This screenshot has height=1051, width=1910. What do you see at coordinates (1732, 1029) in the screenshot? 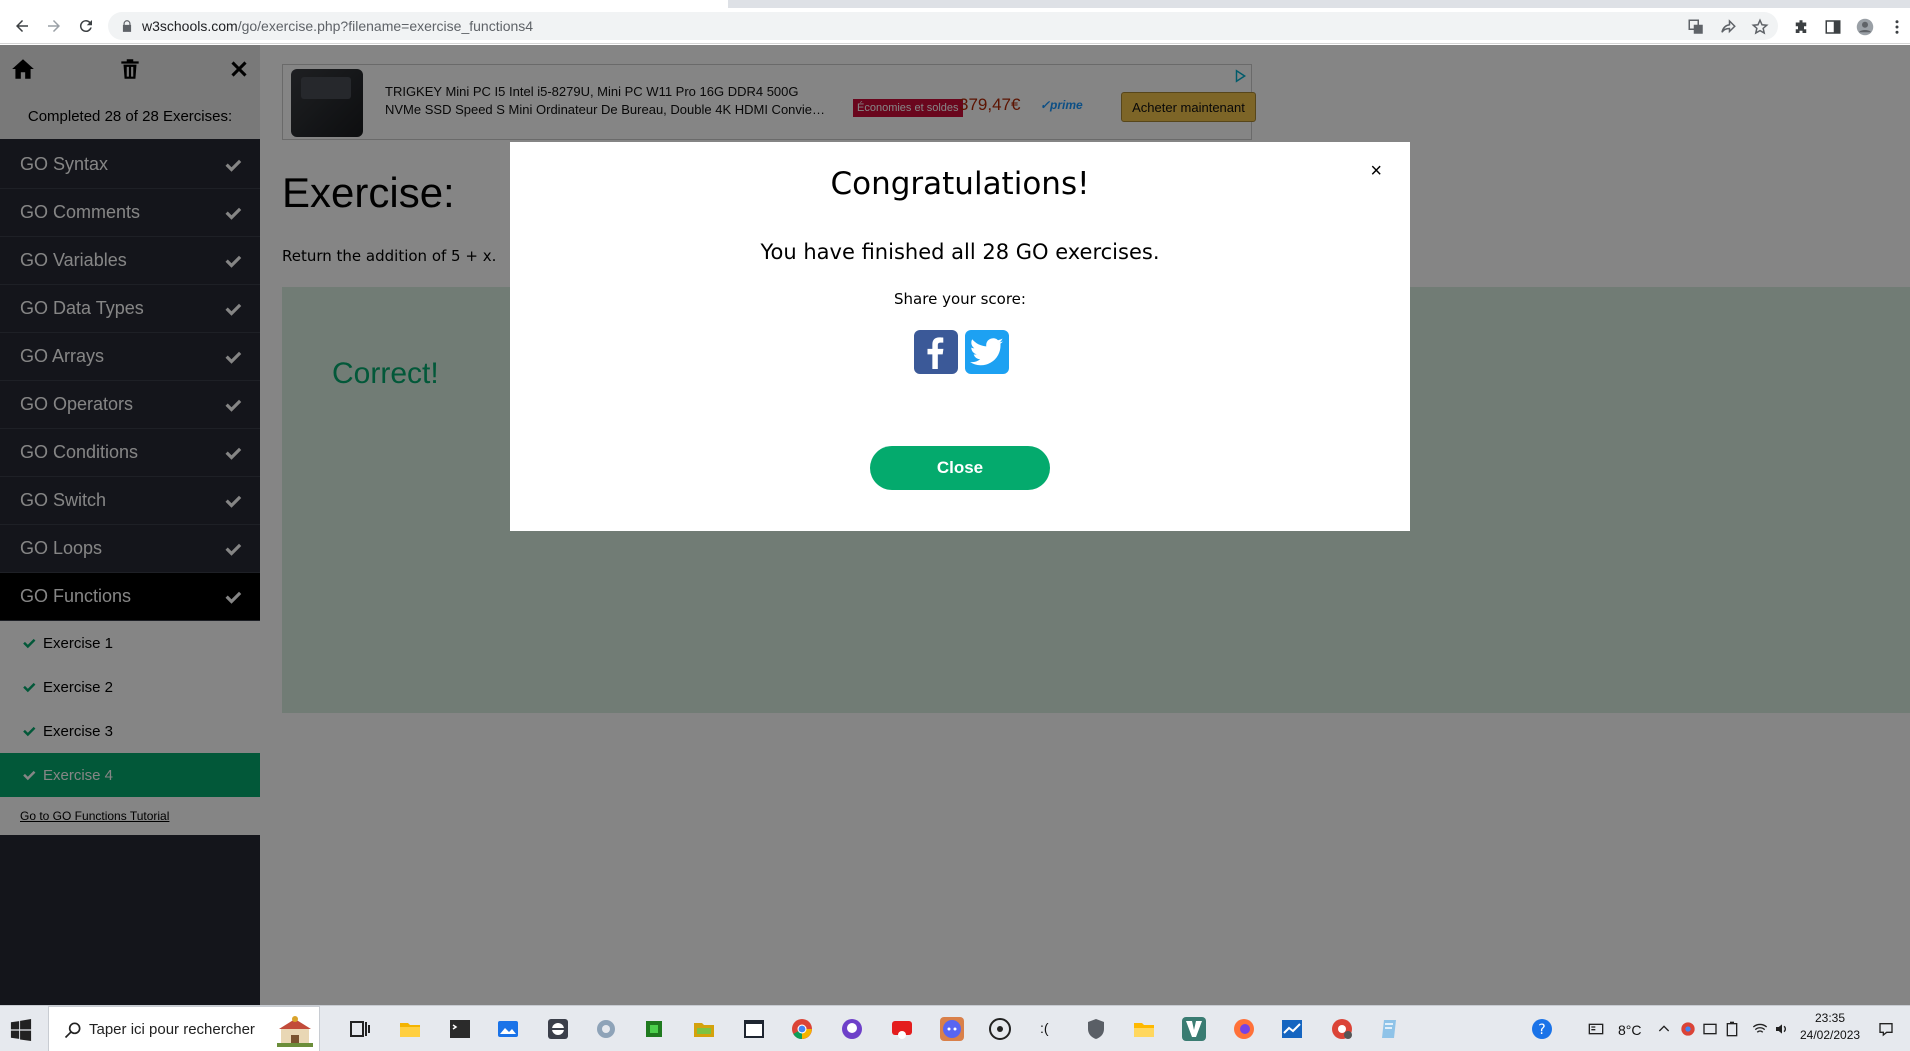
I see `battery-icon` at bounding box center [1732, 1029].